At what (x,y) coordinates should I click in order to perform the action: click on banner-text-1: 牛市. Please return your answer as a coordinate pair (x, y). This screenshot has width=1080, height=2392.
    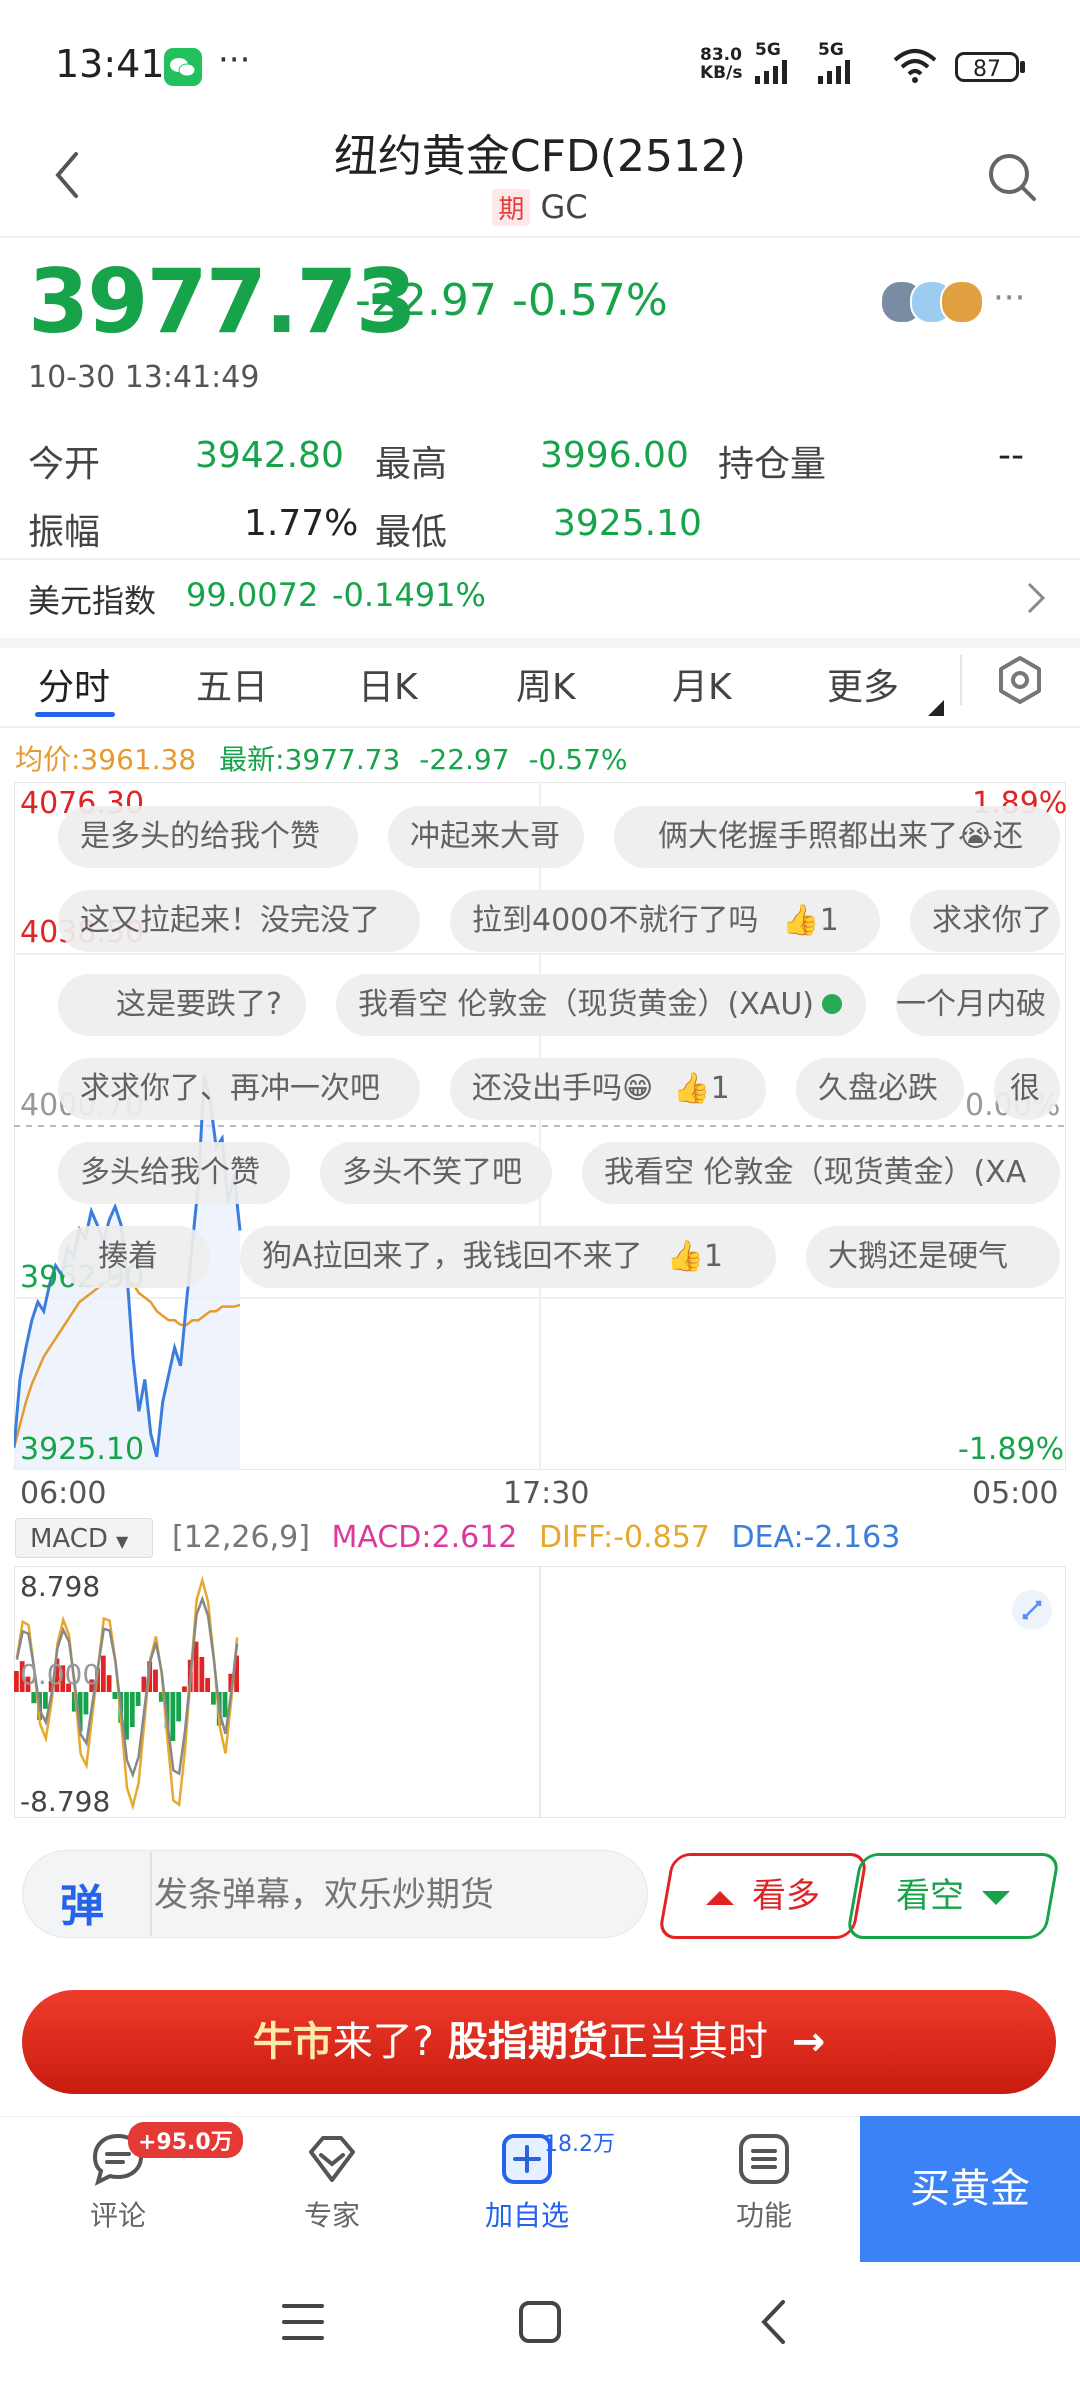
    Looking at the image, I should click on (292, 2042).